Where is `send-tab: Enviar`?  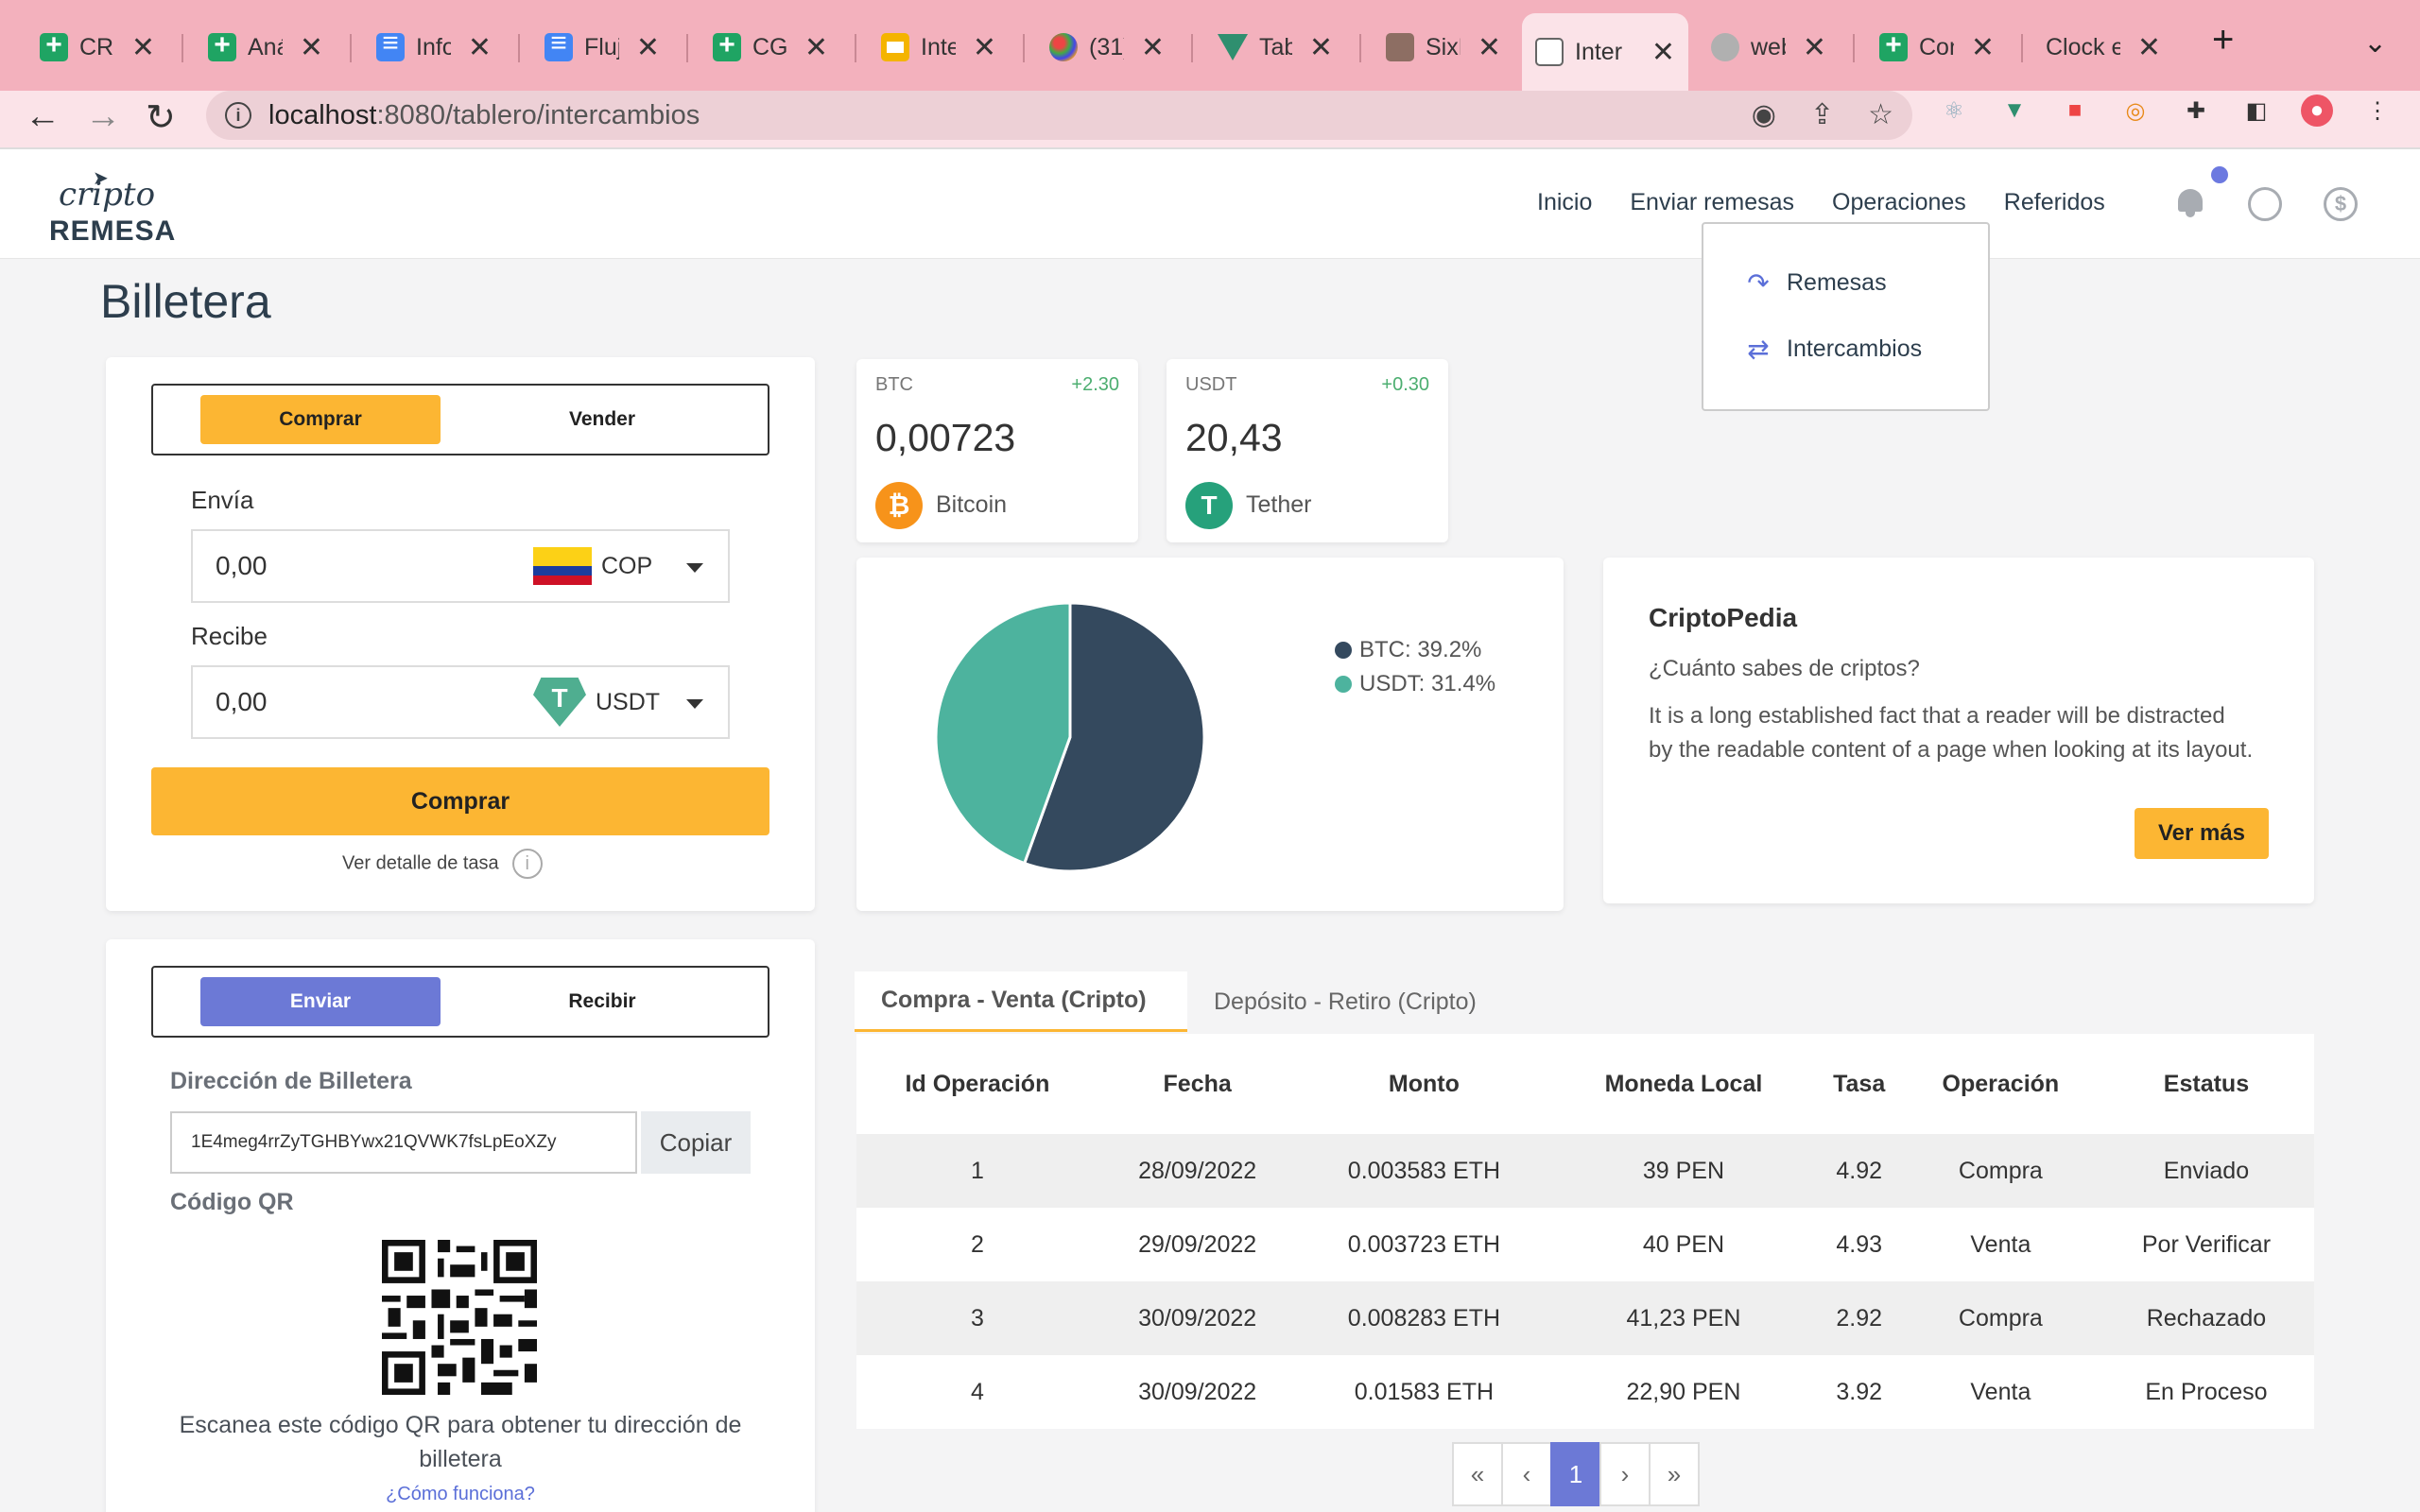 send-tab: Enviar is located at coordinates (320, 1001).